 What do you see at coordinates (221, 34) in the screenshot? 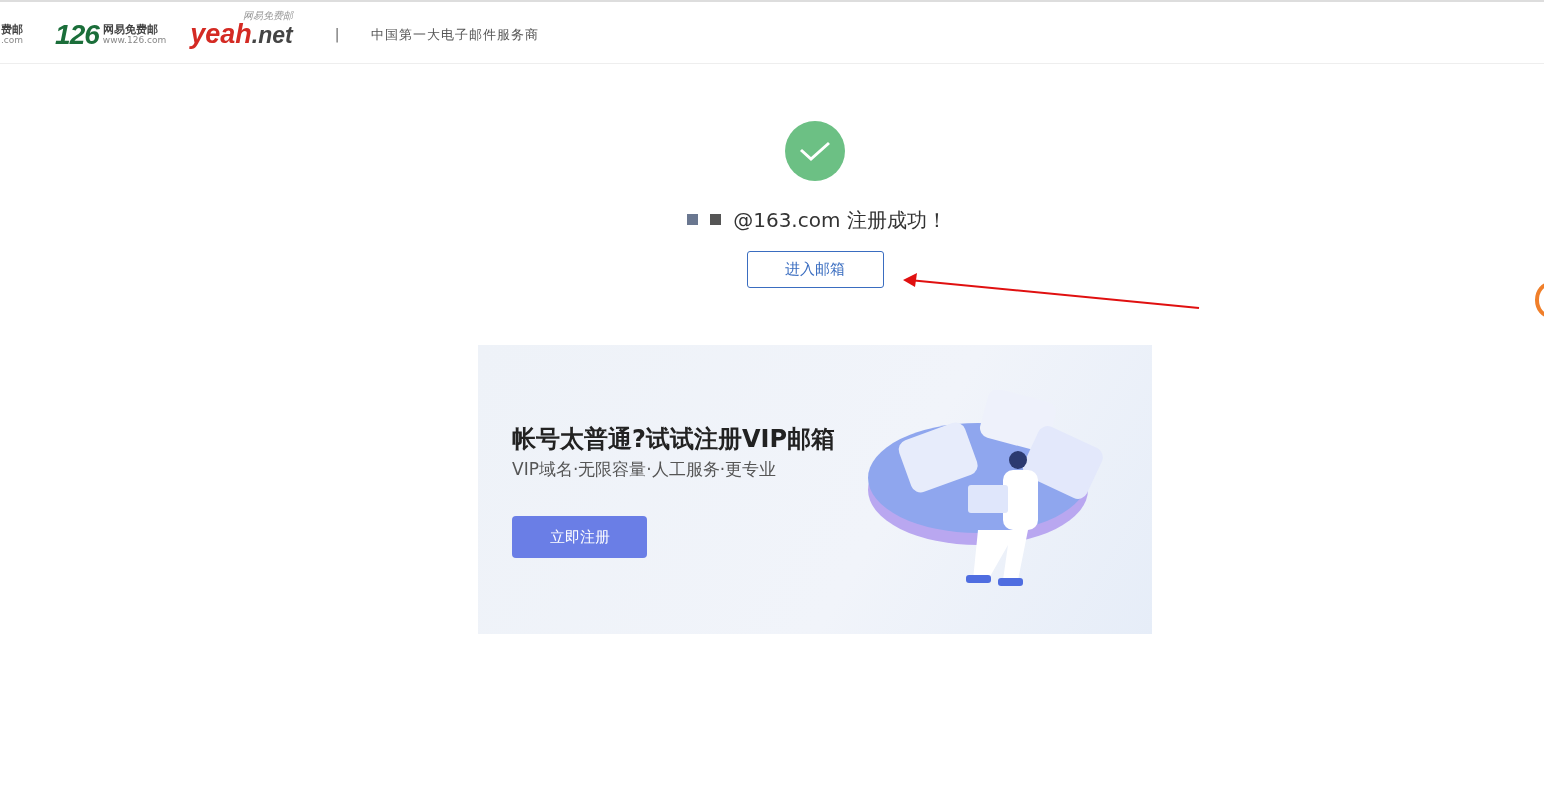
I see `logo-word: yeah` at bounding box center [221, 34].